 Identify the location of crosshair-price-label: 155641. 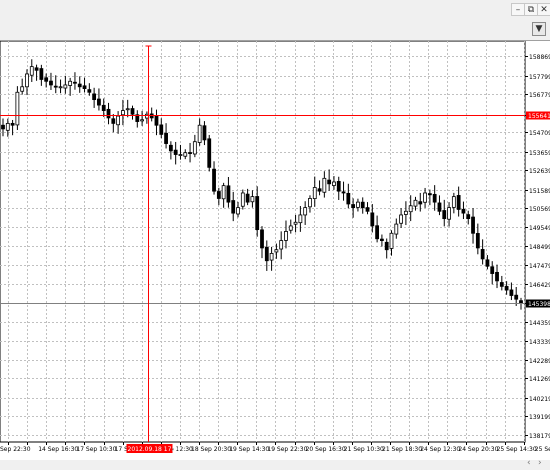
(539, 116).